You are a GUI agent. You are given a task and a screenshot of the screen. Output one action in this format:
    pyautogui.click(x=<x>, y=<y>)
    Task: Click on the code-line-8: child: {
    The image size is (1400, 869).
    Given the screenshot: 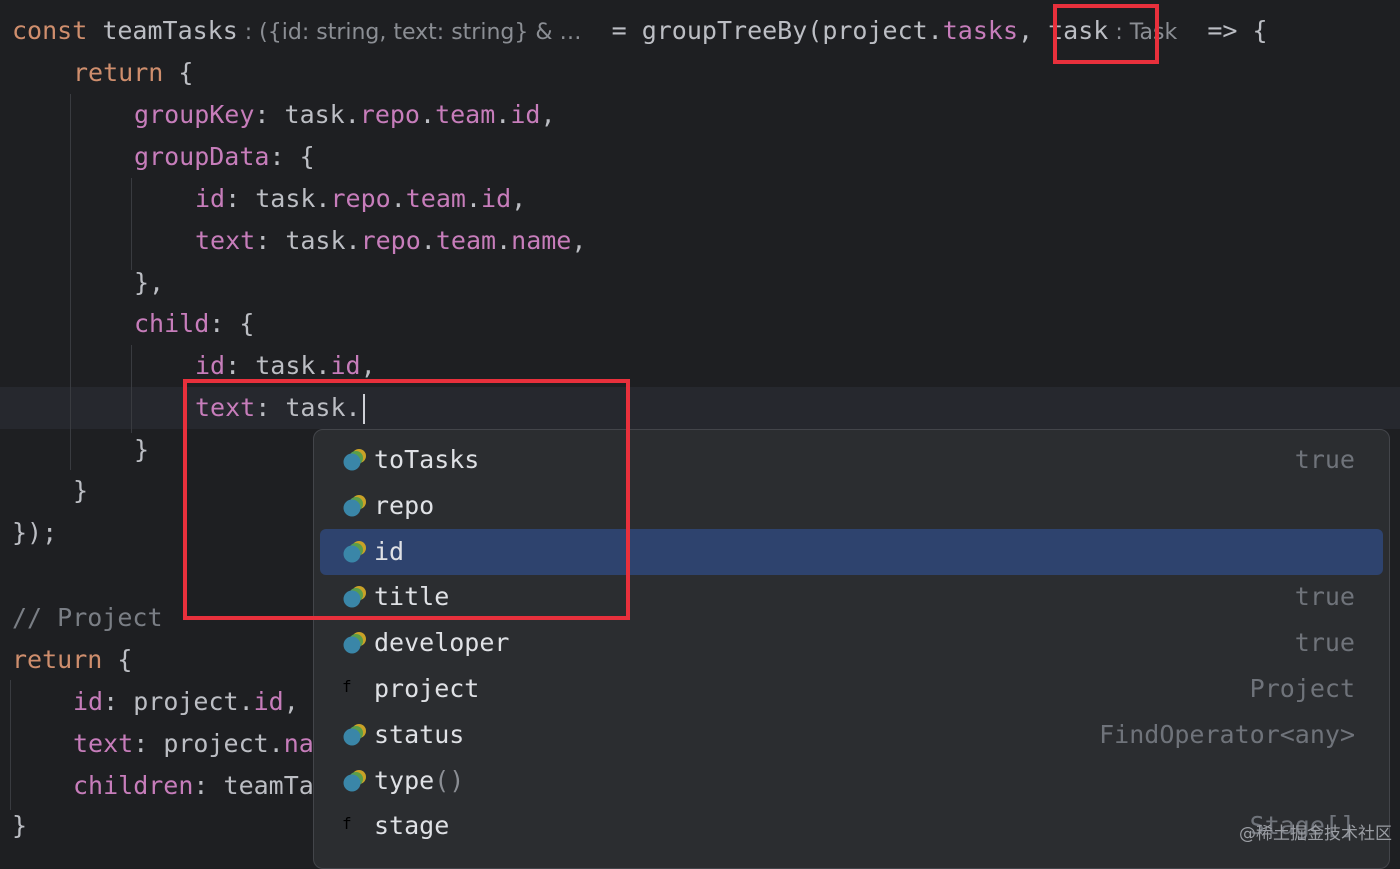 What is the action you would take?
    pyautogui.click(x=194, y=323)
    